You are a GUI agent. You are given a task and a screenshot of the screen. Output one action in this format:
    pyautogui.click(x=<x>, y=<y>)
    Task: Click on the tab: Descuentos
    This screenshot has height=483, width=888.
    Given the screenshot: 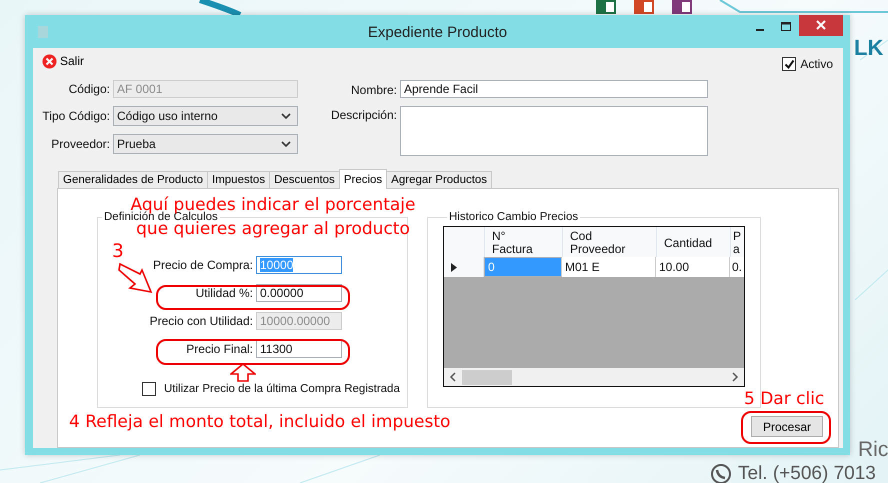 What is the action you would take?
    pyautogui.click(x=304, y=179)
    